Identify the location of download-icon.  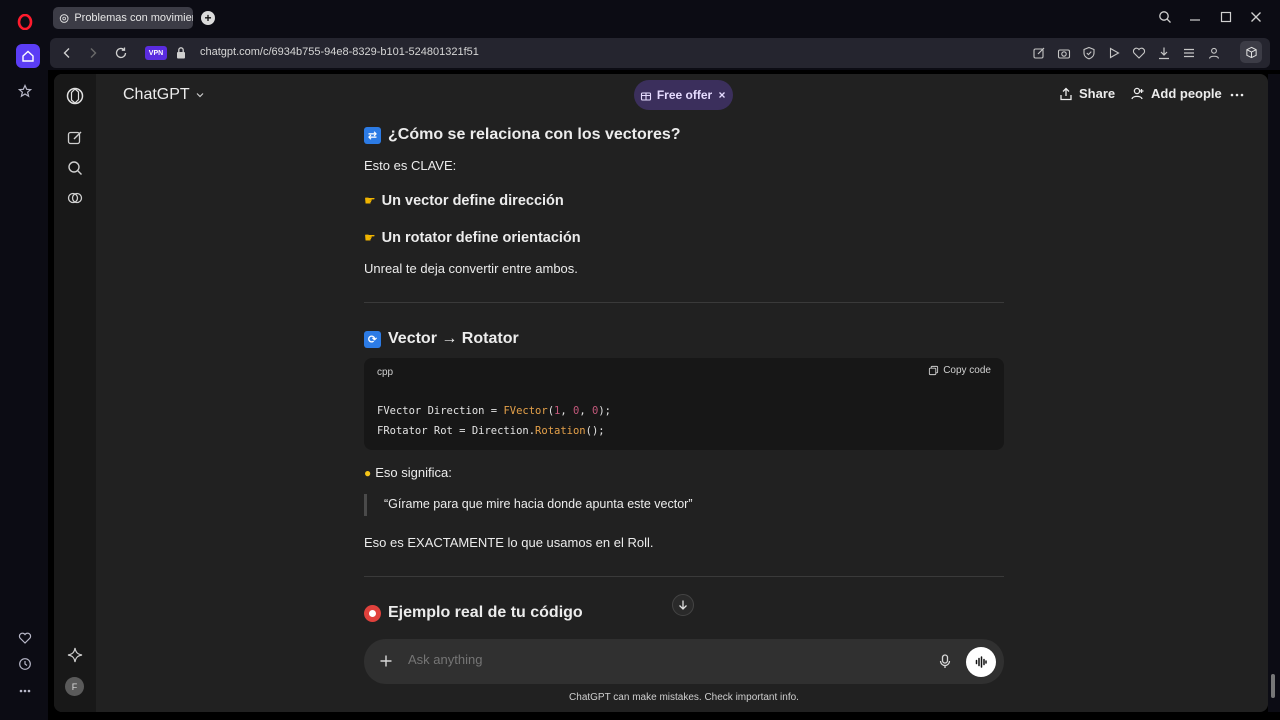
(1164, 53).